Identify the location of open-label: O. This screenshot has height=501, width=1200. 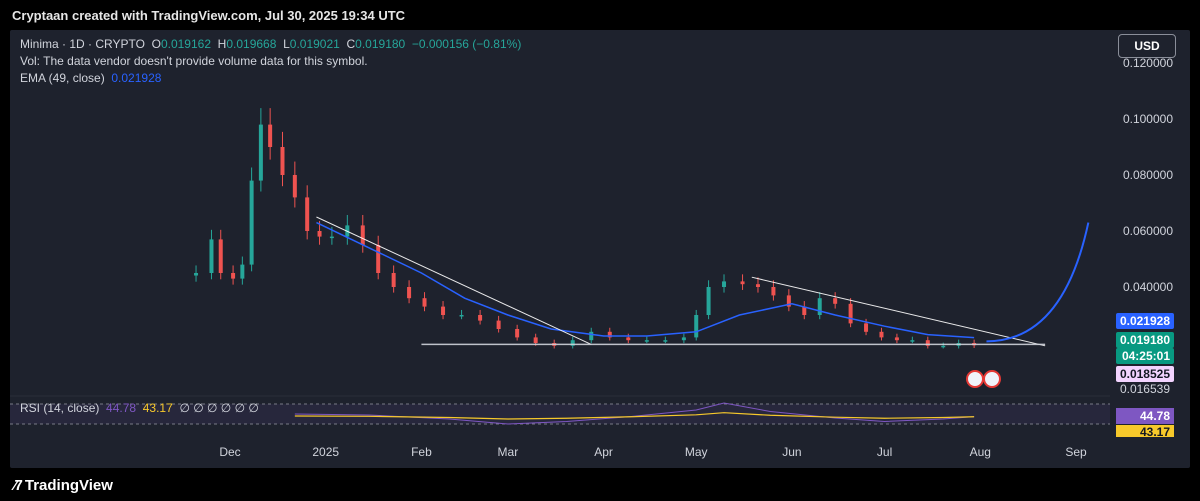
(156, 44).